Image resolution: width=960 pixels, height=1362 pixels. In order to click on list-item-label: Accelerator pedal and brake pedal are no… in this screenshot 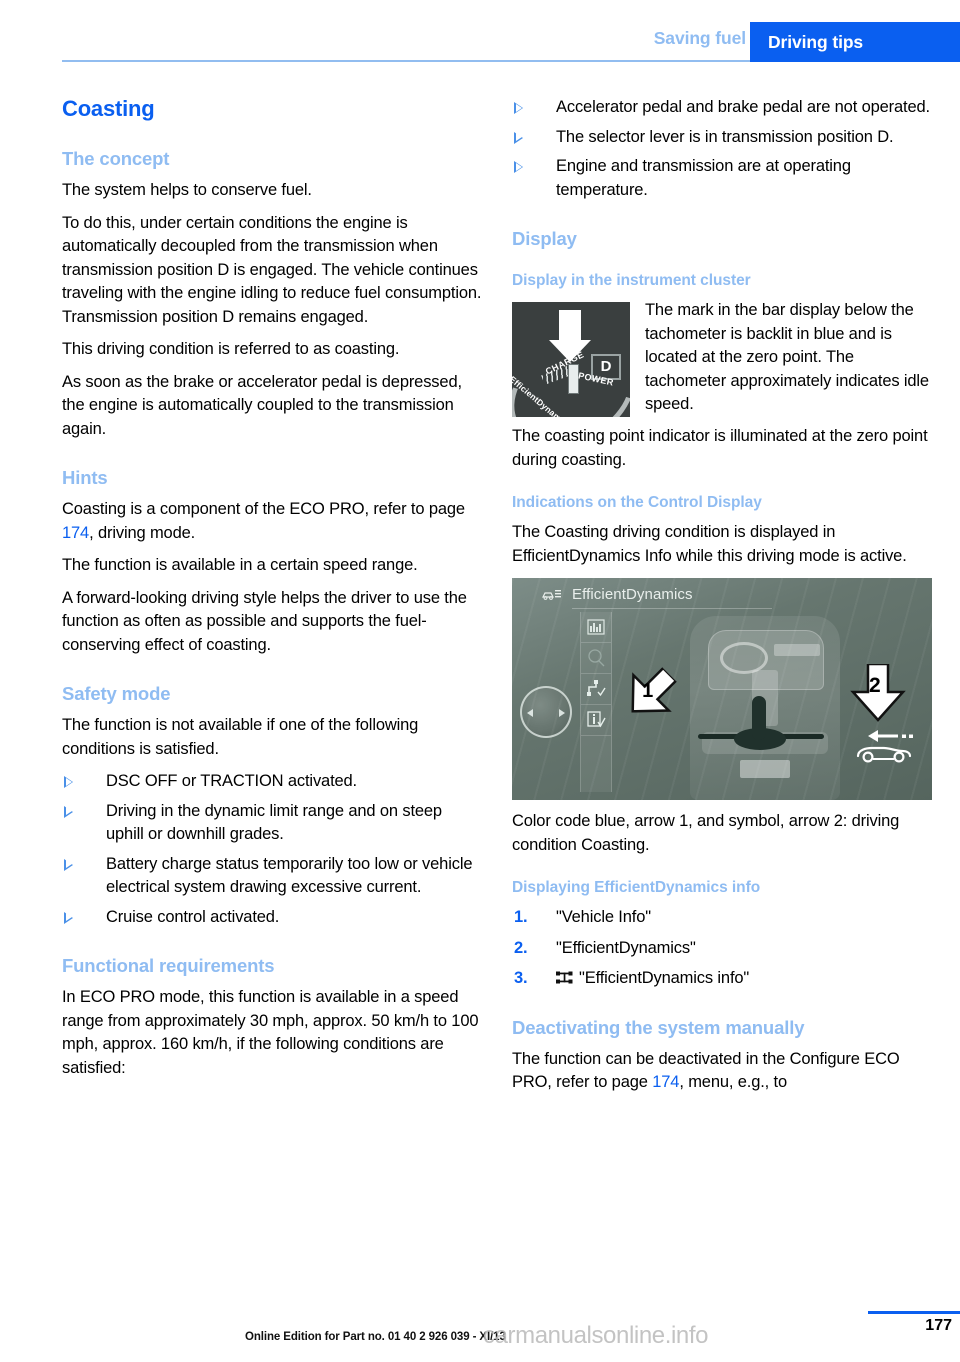, I will do `click(743, 107)`.